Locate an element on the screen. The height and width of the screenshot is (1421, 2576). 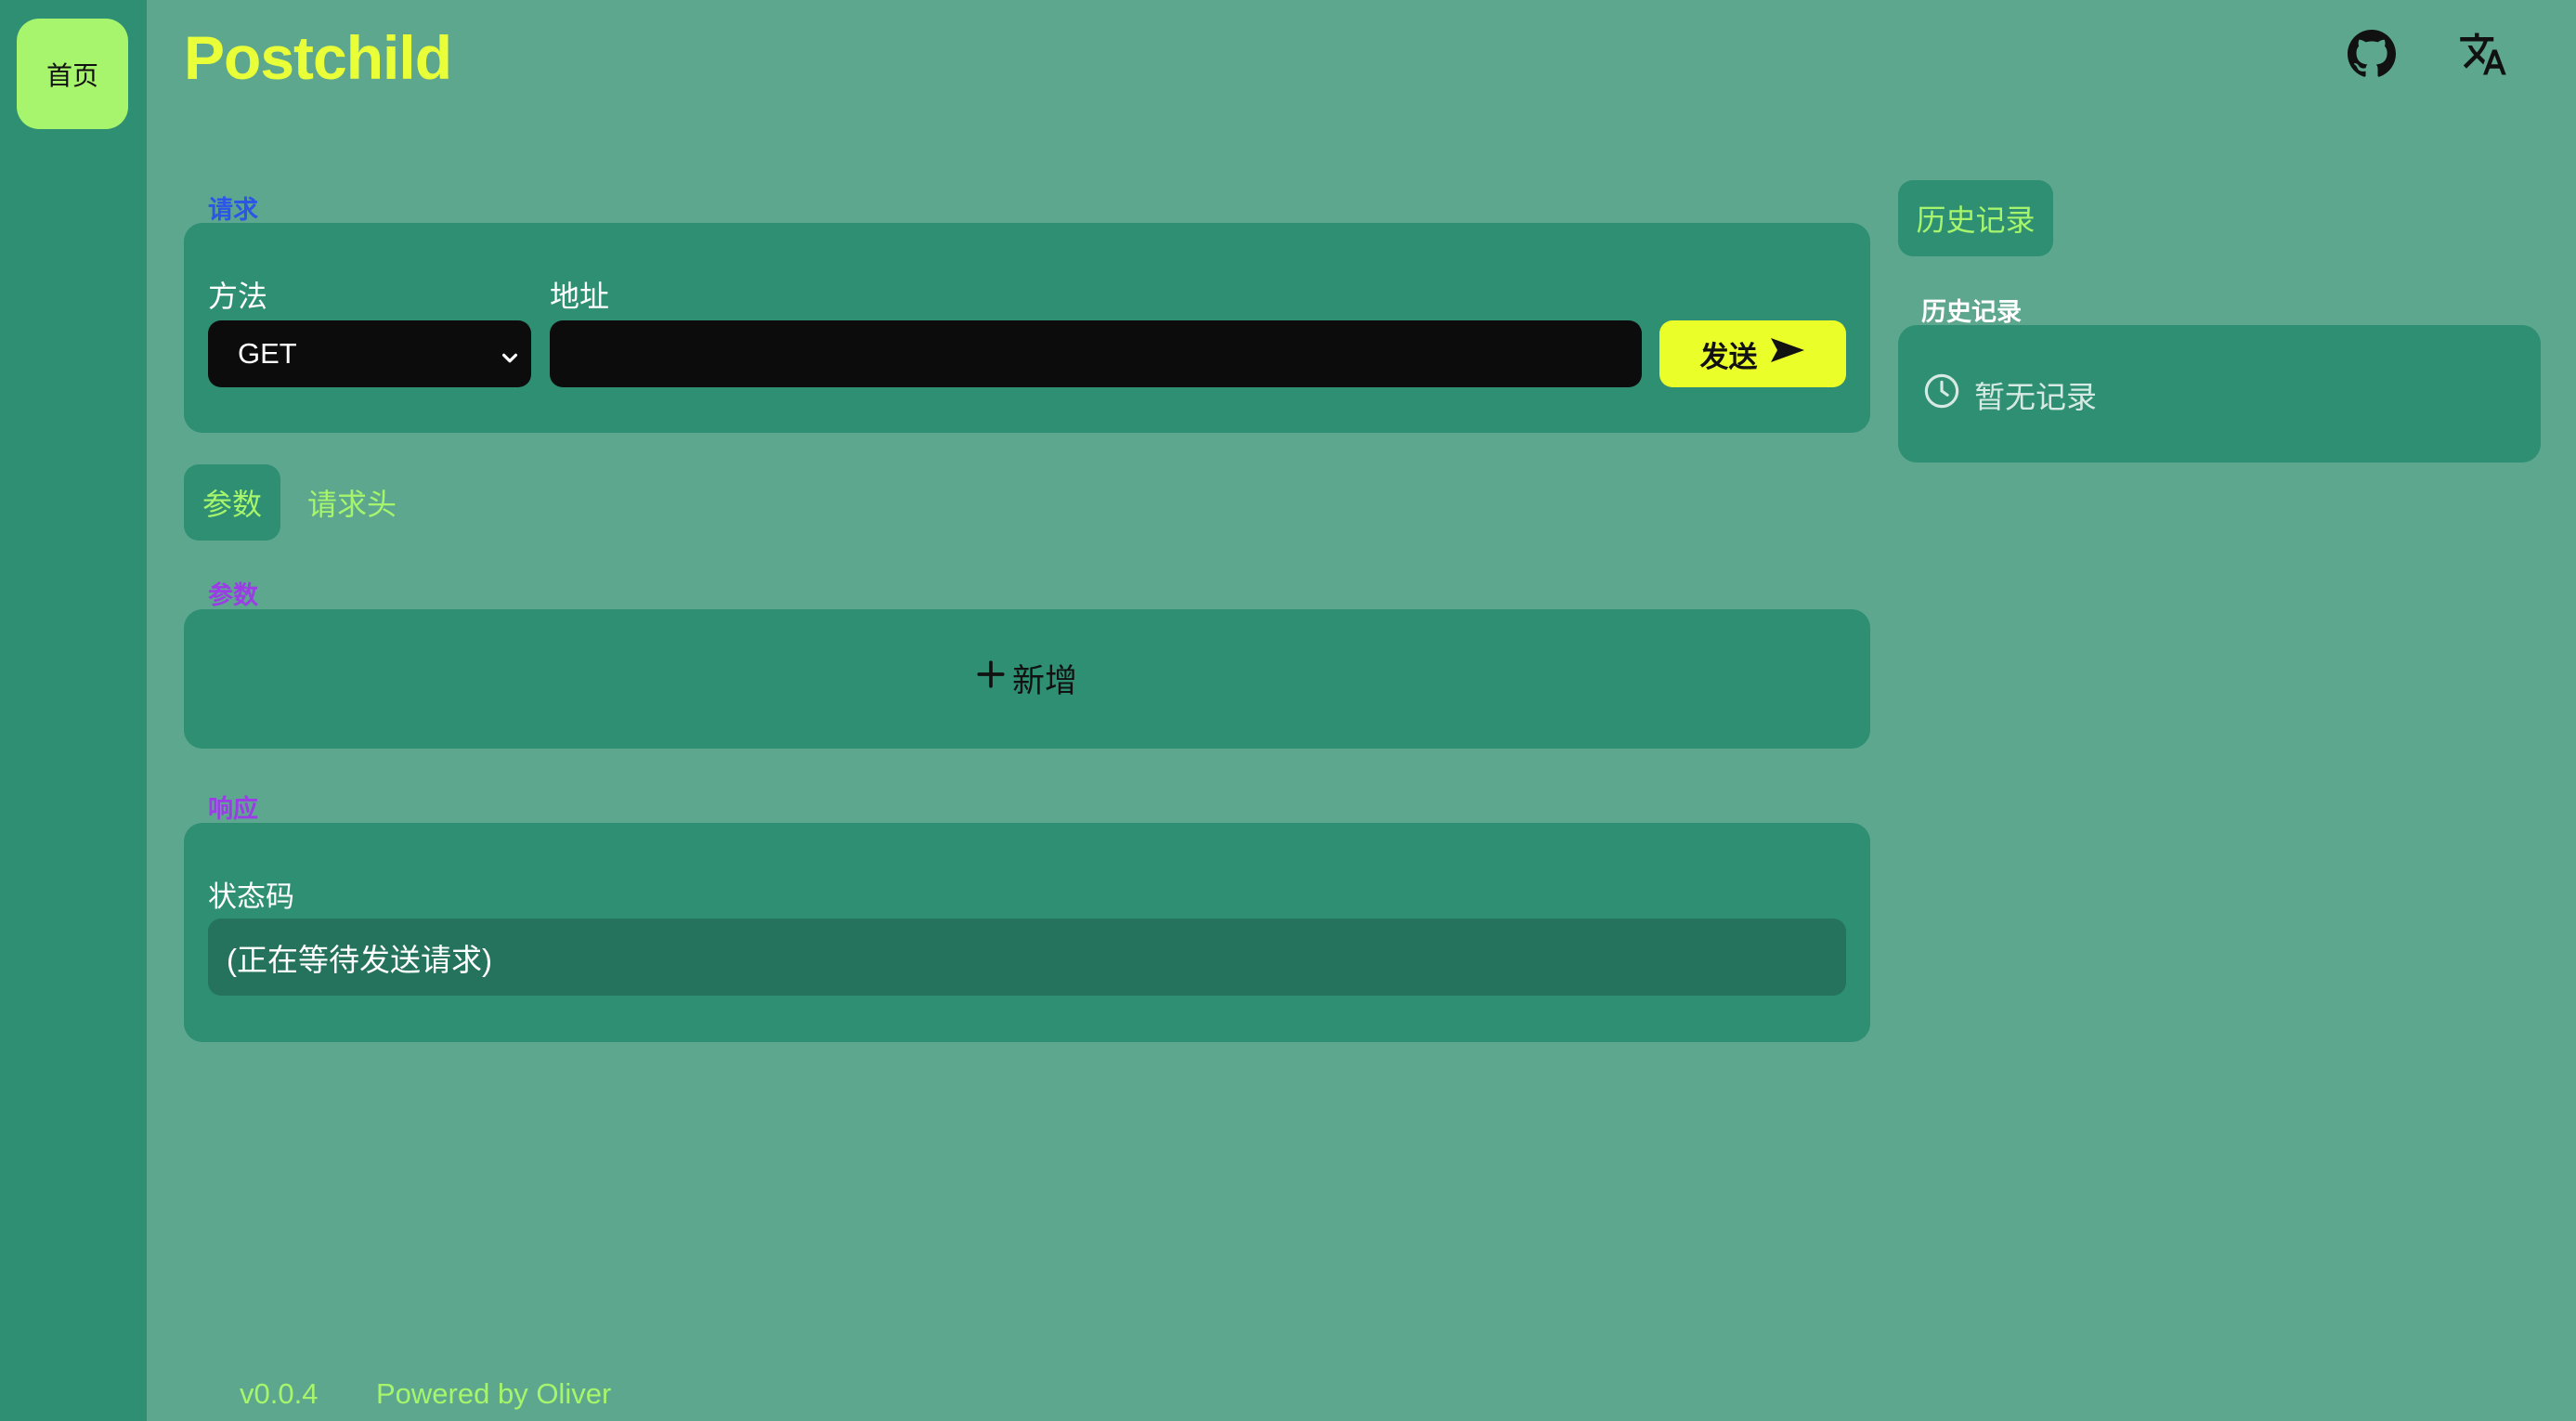
plus-icon is located at coordinates (991, 678).